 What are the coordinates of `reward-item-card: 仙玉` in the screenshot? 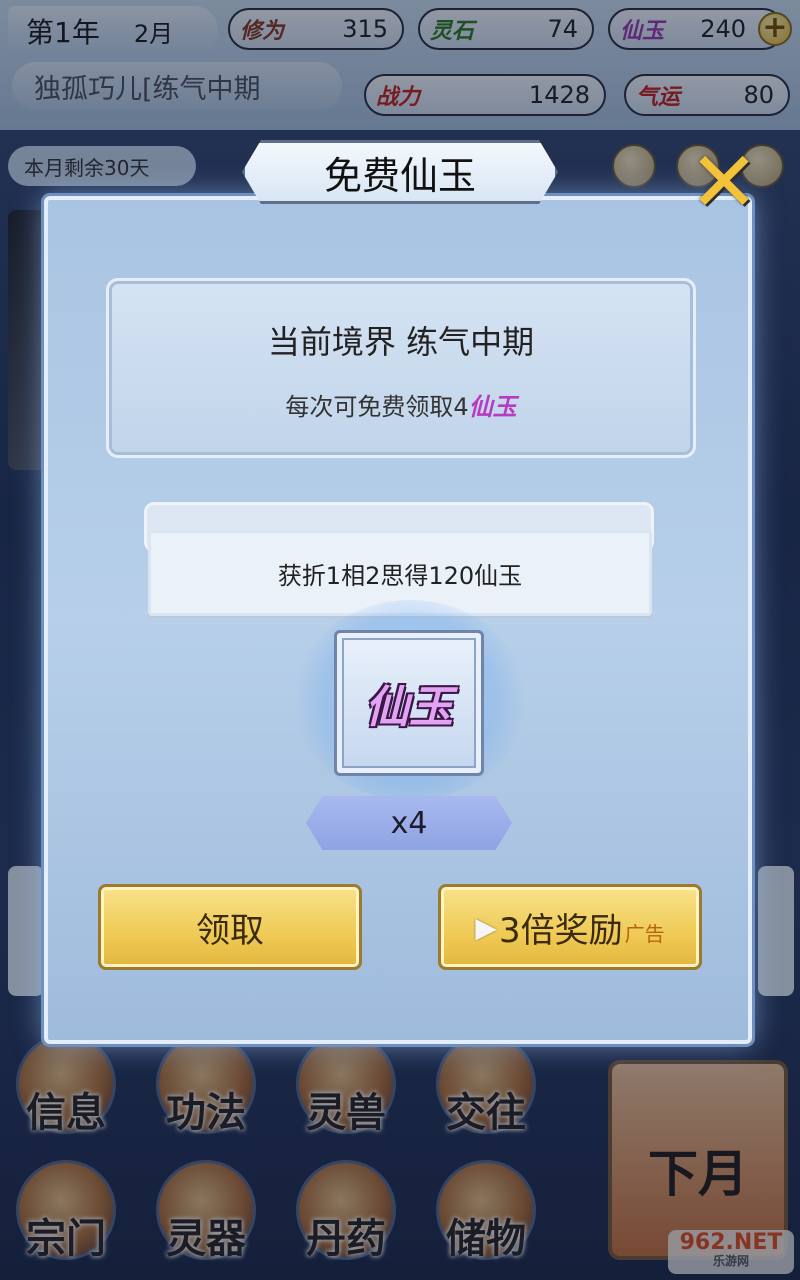 It's located at (409, 703).